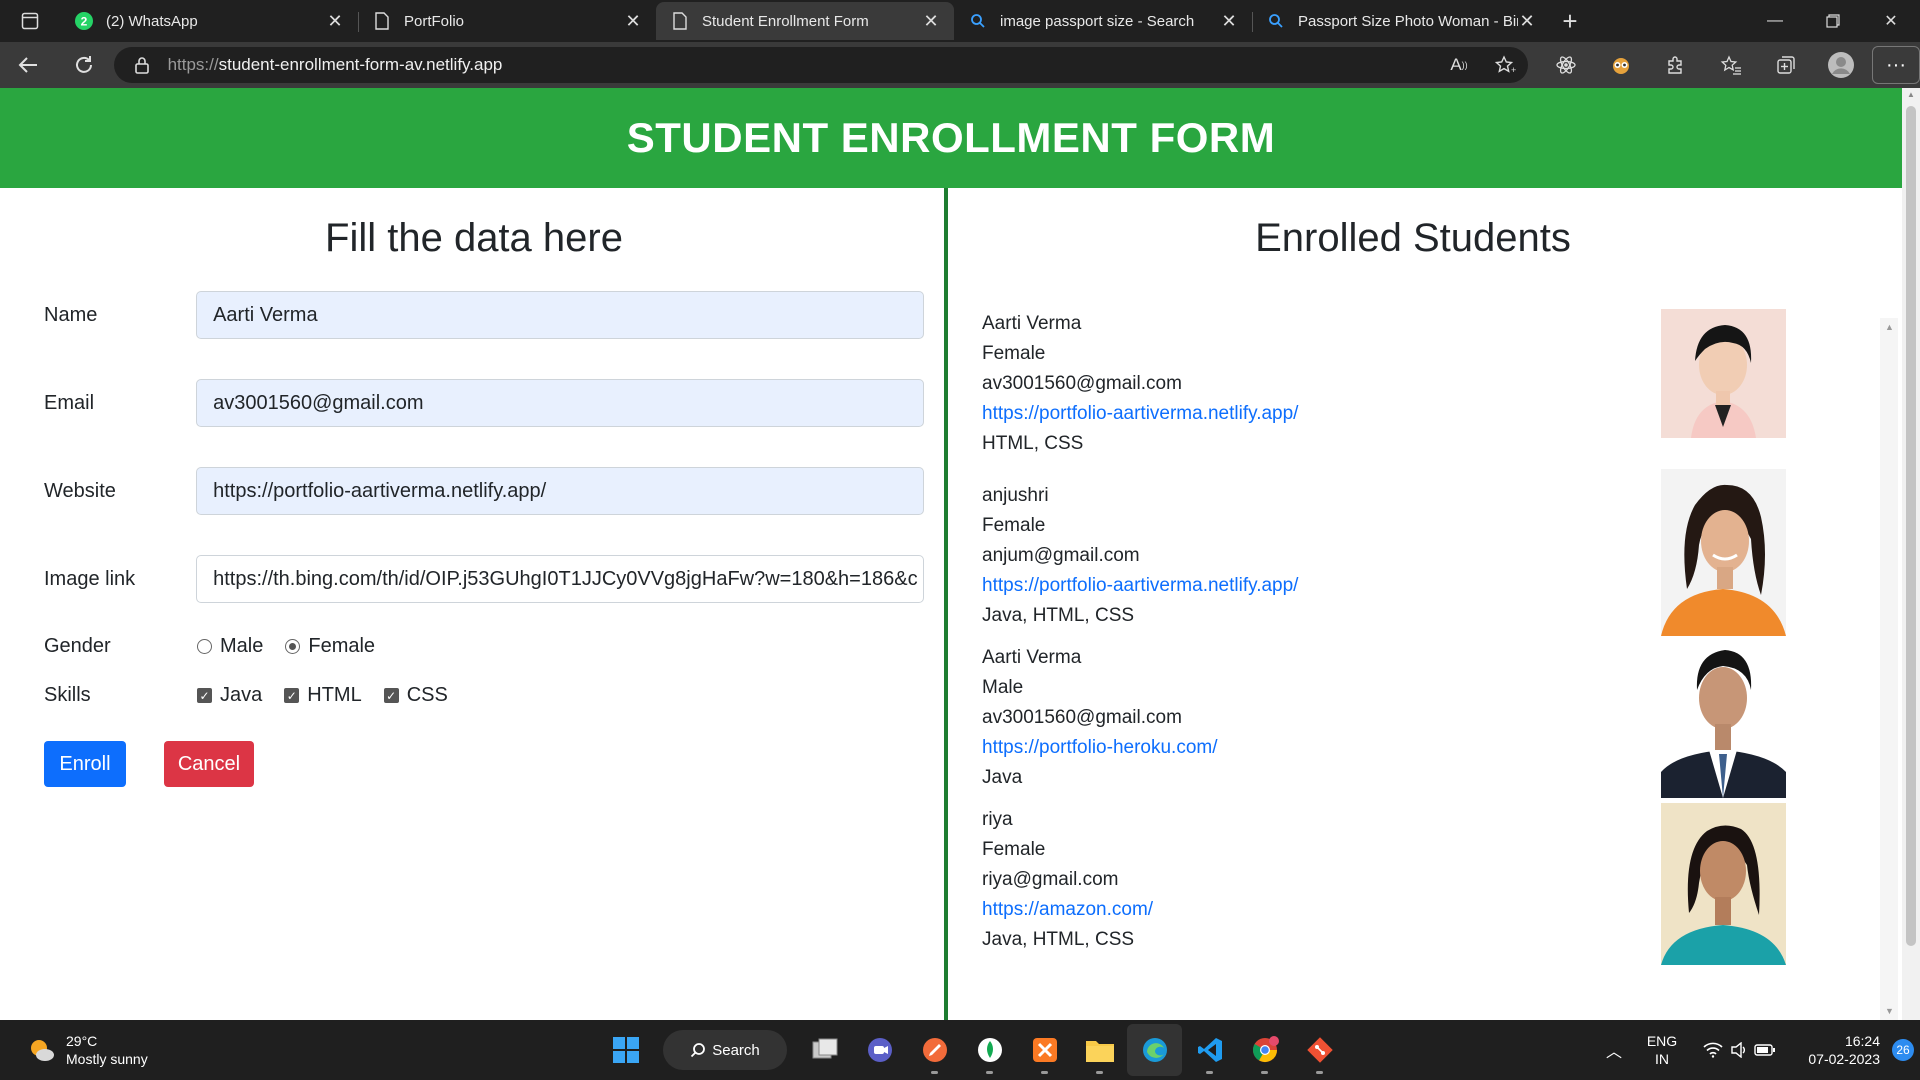  I want to click on app-edge, so click(1154, 1050).